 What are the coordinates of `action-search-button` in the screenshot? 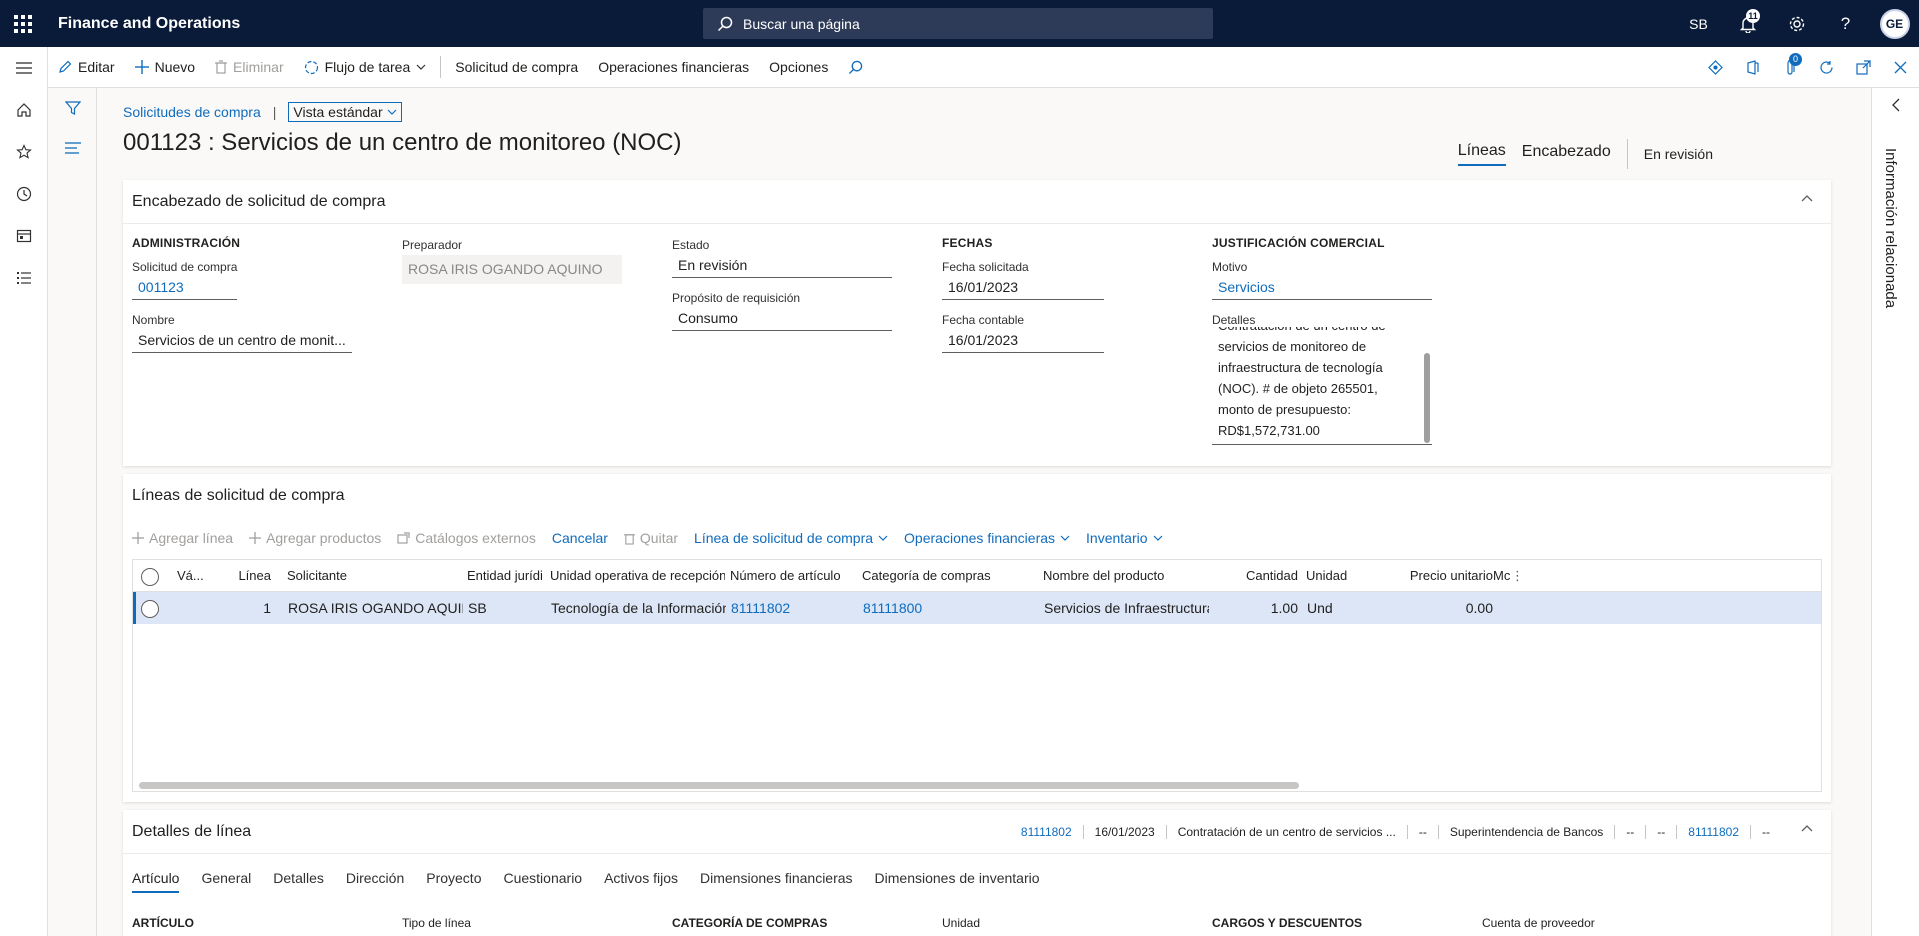 It's located at (858, 67).